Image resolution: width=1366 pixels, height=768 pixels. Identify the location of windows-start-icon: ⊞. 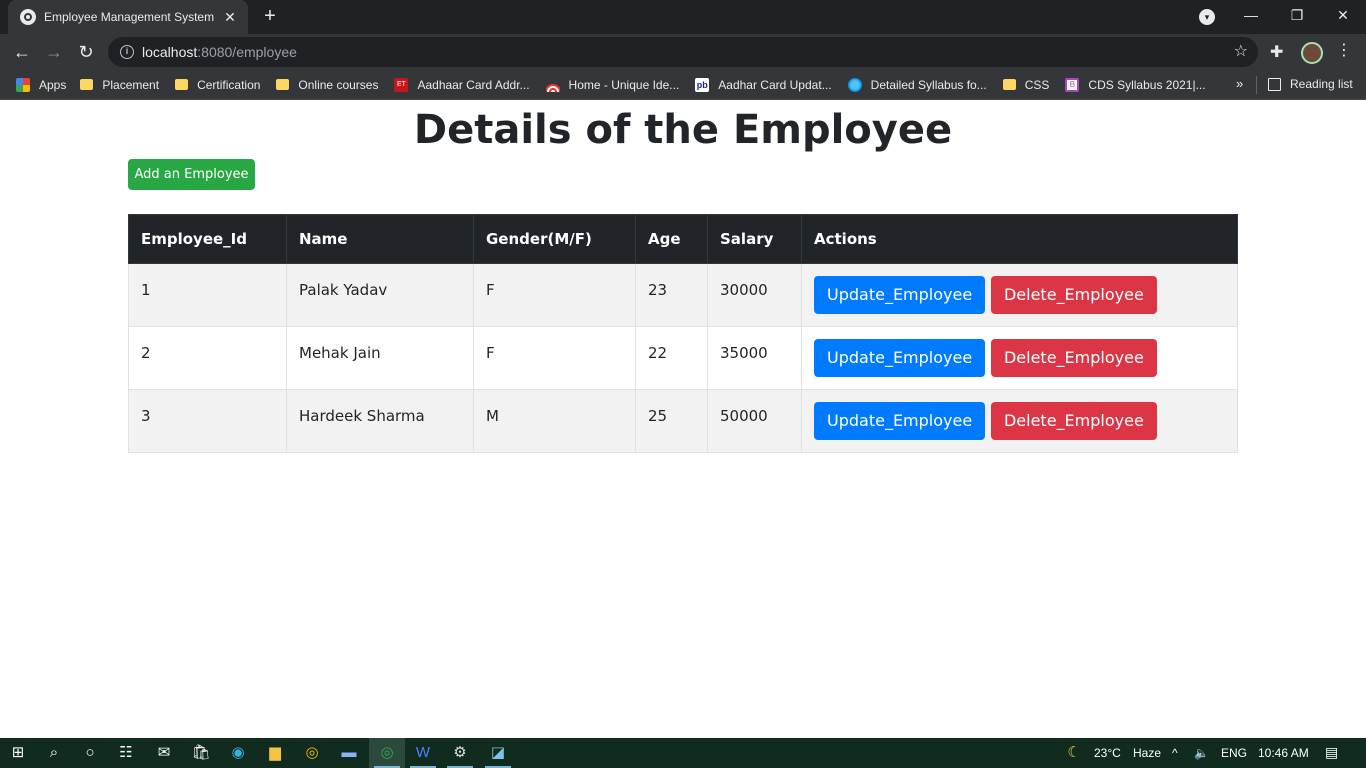
(18, 753).